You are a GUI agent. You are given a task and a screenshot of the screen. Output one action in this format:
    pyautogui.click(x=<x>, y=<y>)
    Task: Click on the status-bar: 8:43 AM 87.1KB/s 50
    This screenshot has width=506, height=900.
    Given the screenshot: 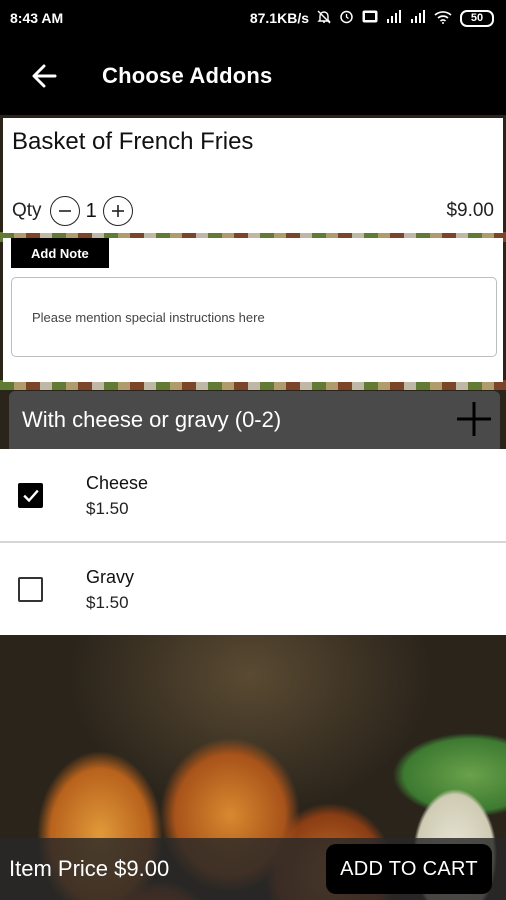 What is the action you would take?
    pyautogui.click(x=253, y=18)
    